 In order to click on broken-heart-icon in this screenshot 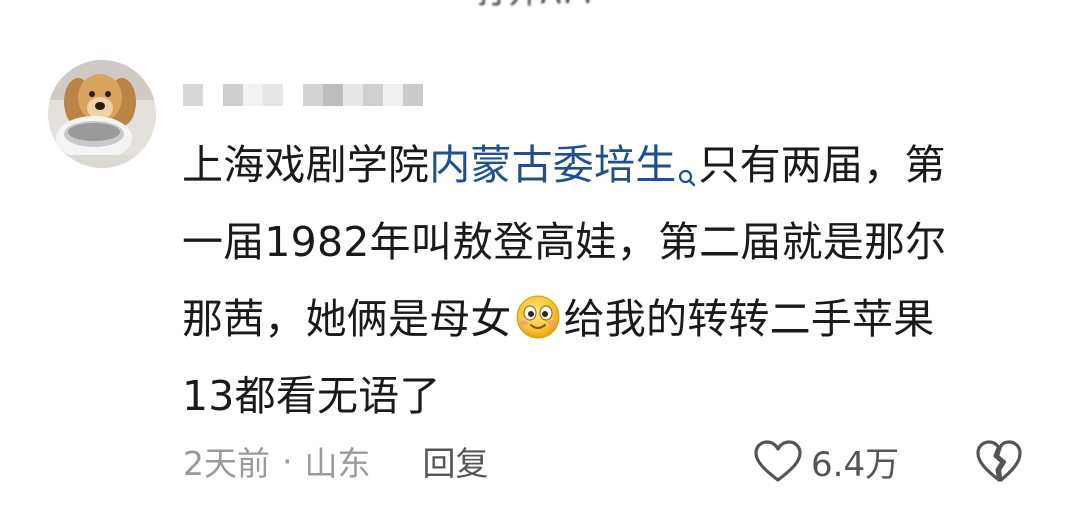, I will do `click(999, 461)`.